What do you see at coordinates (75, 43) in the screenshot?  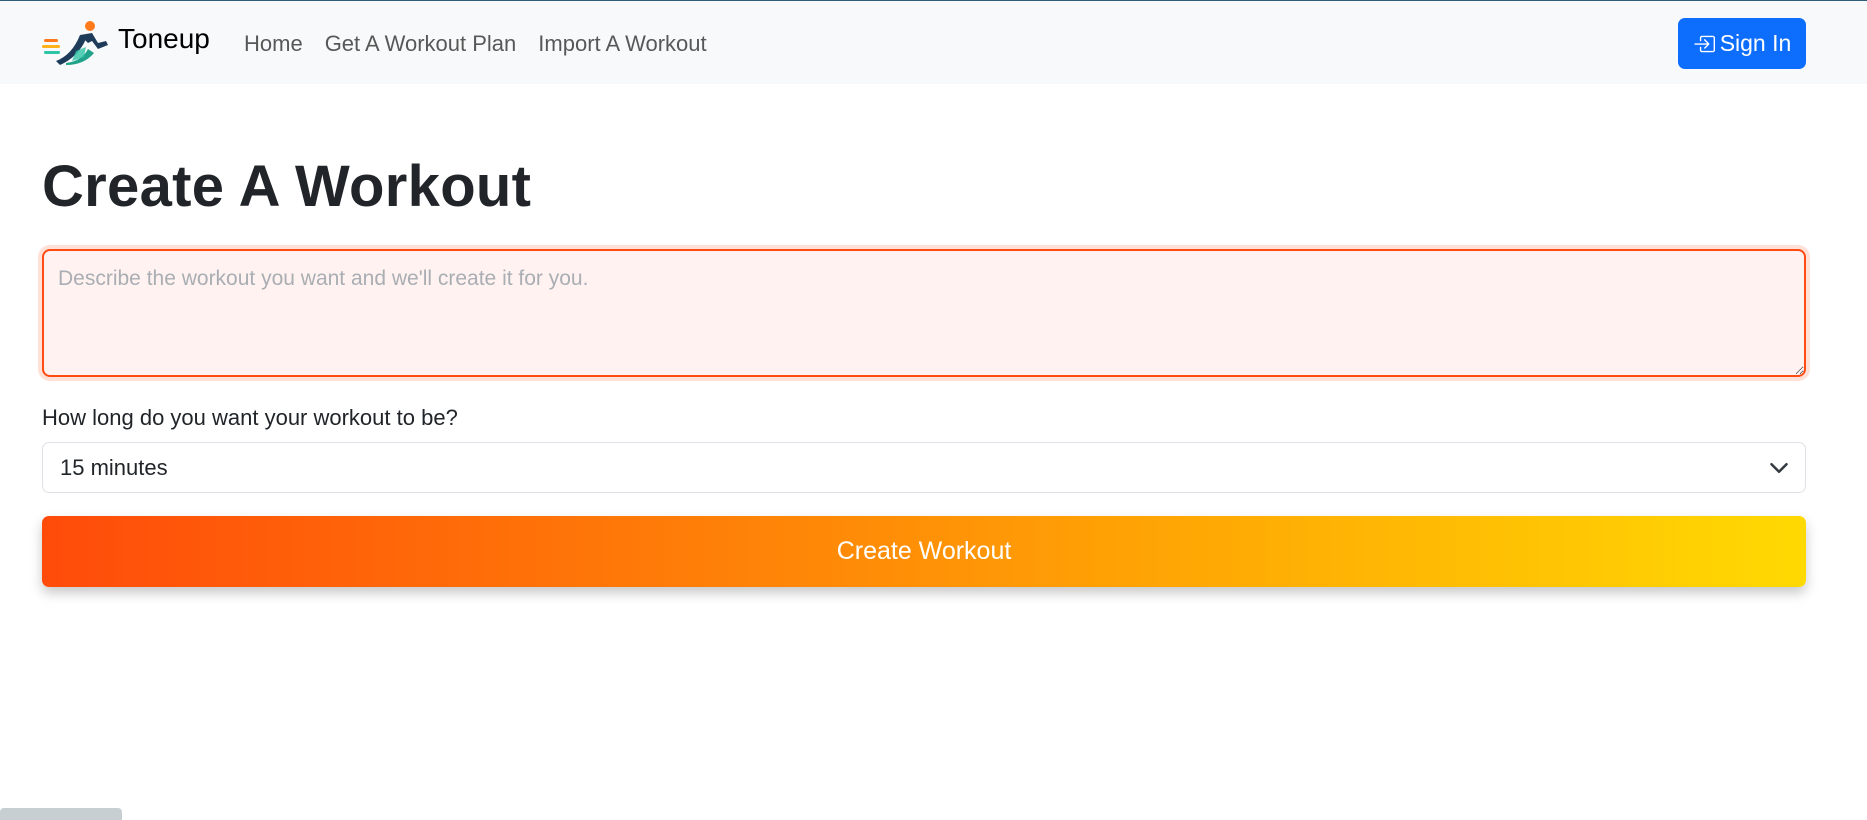 I see `runner-logo-icon` at bounding box center [75, 43].